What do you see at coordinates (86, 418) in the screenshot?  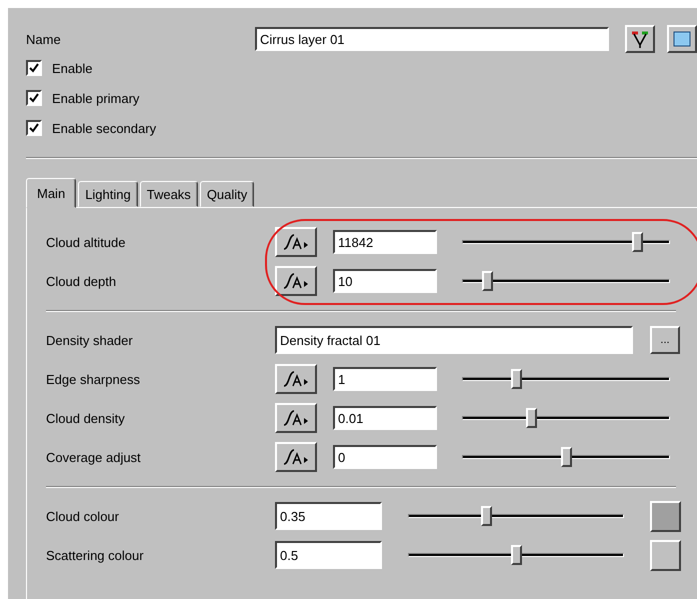 I see `field-label: Cloud density` at bounding box center [86, 418].